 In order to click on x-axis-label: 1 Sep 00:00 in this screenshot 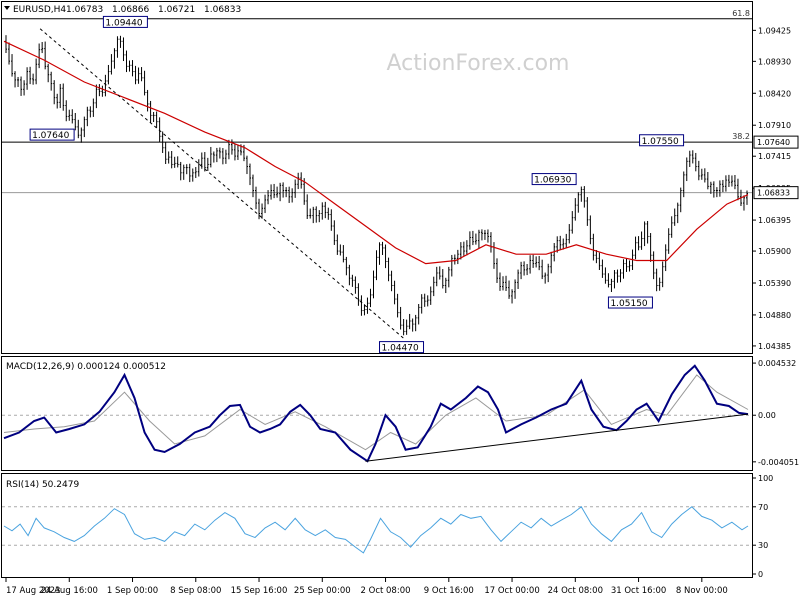, I will do `click(132, 591)`.